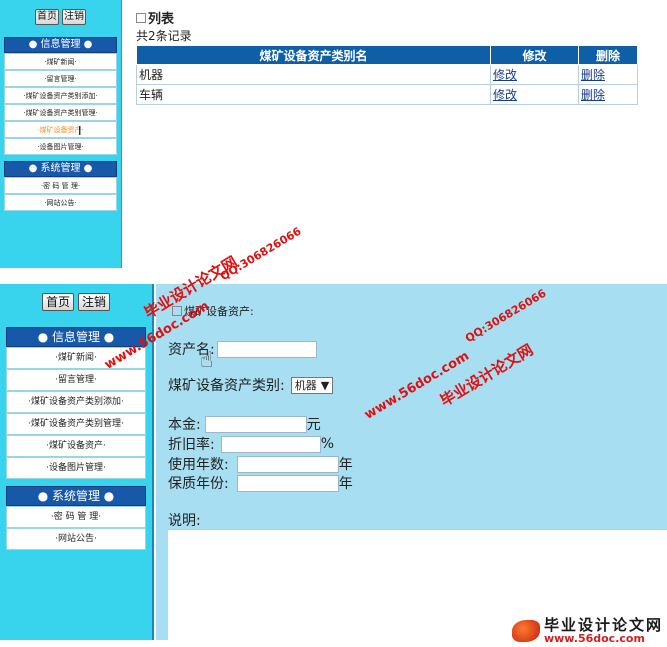 The image size is (667, 647). I want to click on list-title-text: 列表, so click(161, 19).